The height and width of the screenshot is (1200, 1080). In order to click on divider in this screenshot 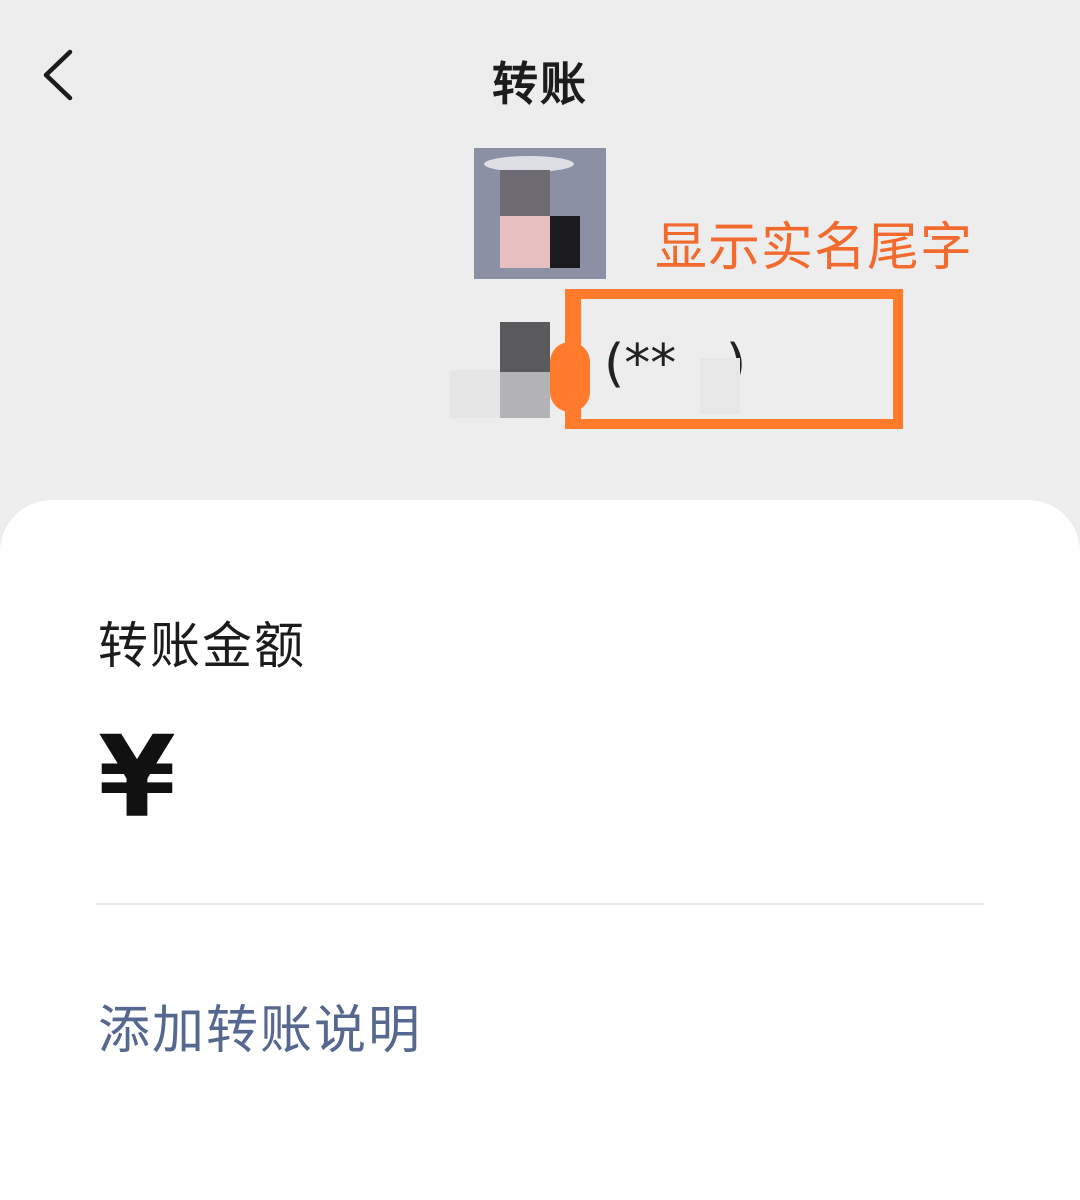, I will do `click(540, 904)`.